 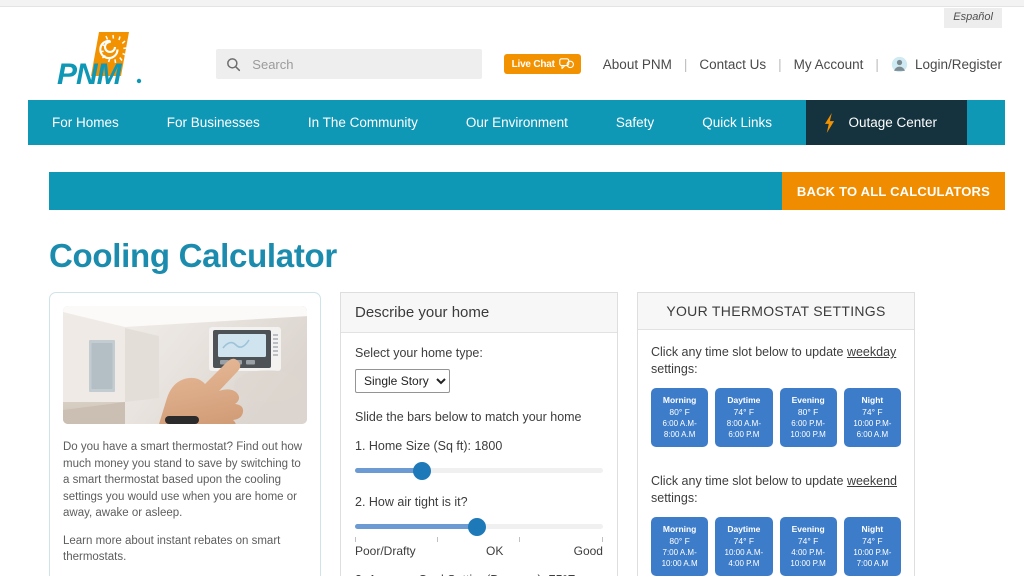 I want to click on slot-time-start: 6:00 P.M-, so click(x=808, y=423).